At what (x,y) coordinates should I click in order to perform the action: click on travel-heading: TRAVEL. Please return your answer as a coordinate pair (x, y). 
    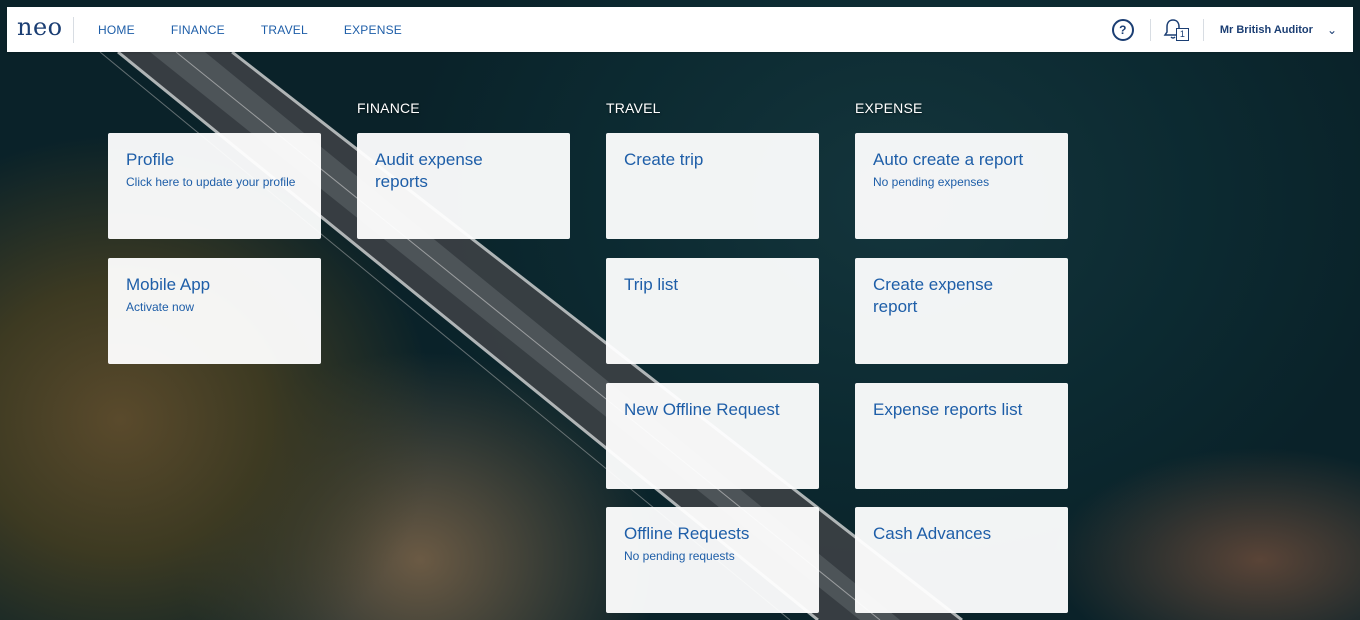
    Looking at the image, I should click on (633, 108).